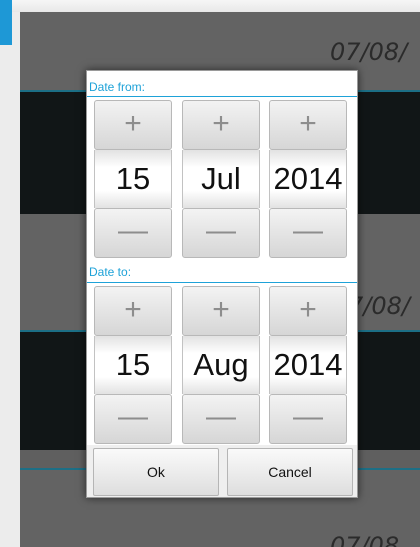 This screenshot has height=547, width=420. I want to click on to-day-increment-button: +, so click(133, 311).